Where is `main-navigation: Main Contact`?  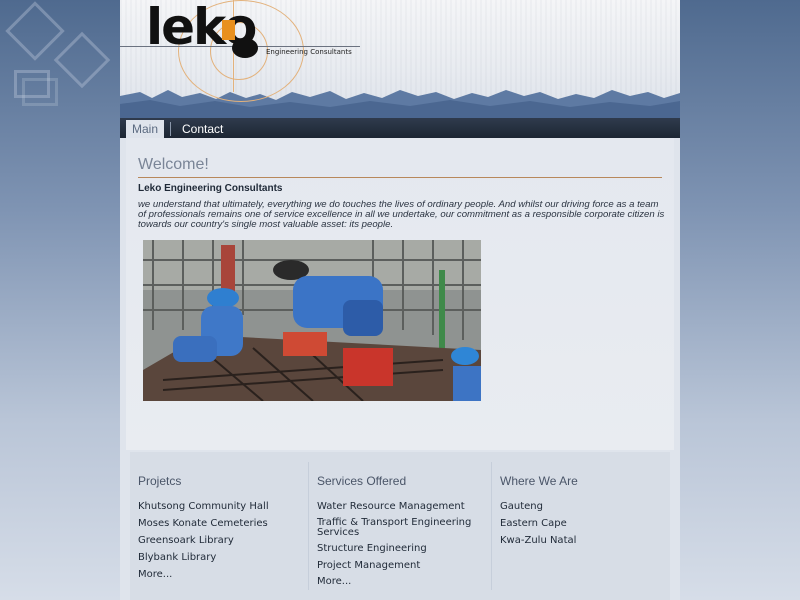 main-navigation: Main Contact is located at coordinates (400, 128).